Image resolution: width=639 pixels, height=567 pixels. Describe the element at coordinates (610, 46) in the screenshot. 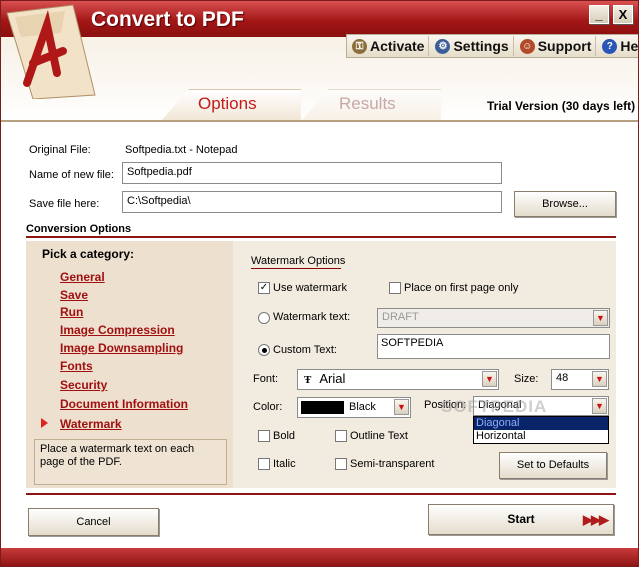

I see `question-icon: ?` at that location.